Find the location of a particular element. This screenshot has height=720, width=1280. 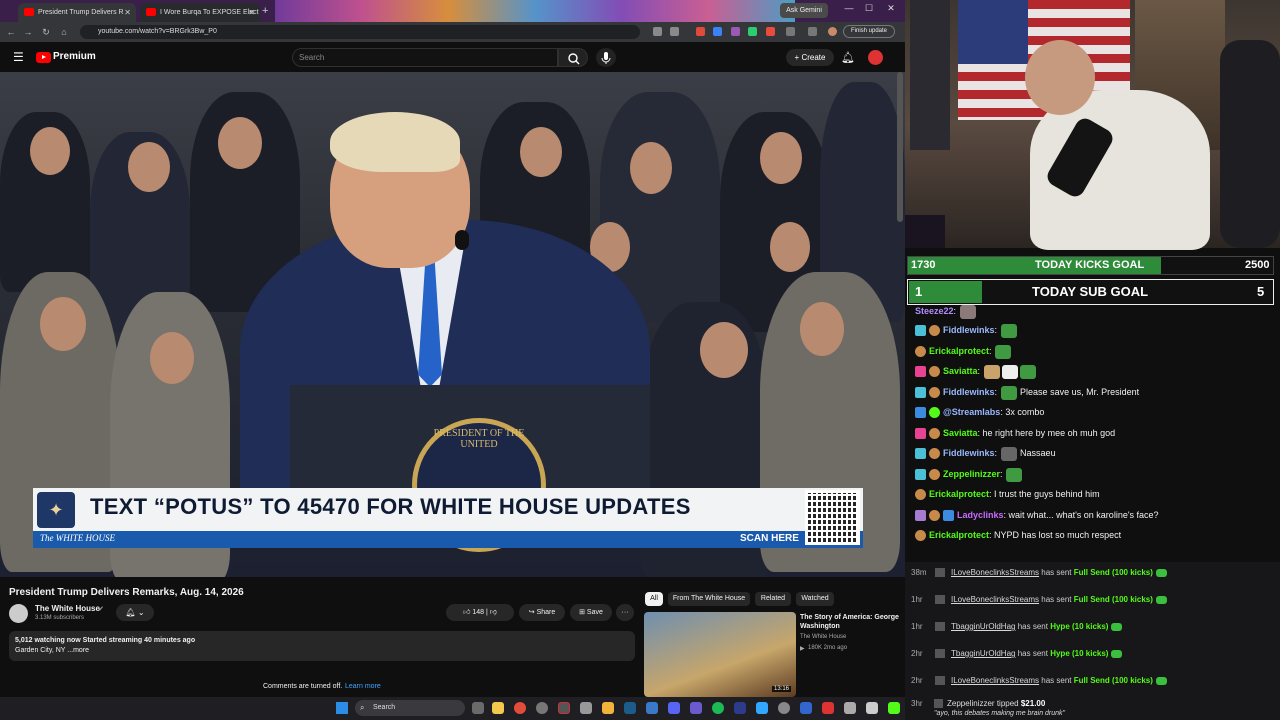

verified-badge-icon is located at coordinates (934, 413).